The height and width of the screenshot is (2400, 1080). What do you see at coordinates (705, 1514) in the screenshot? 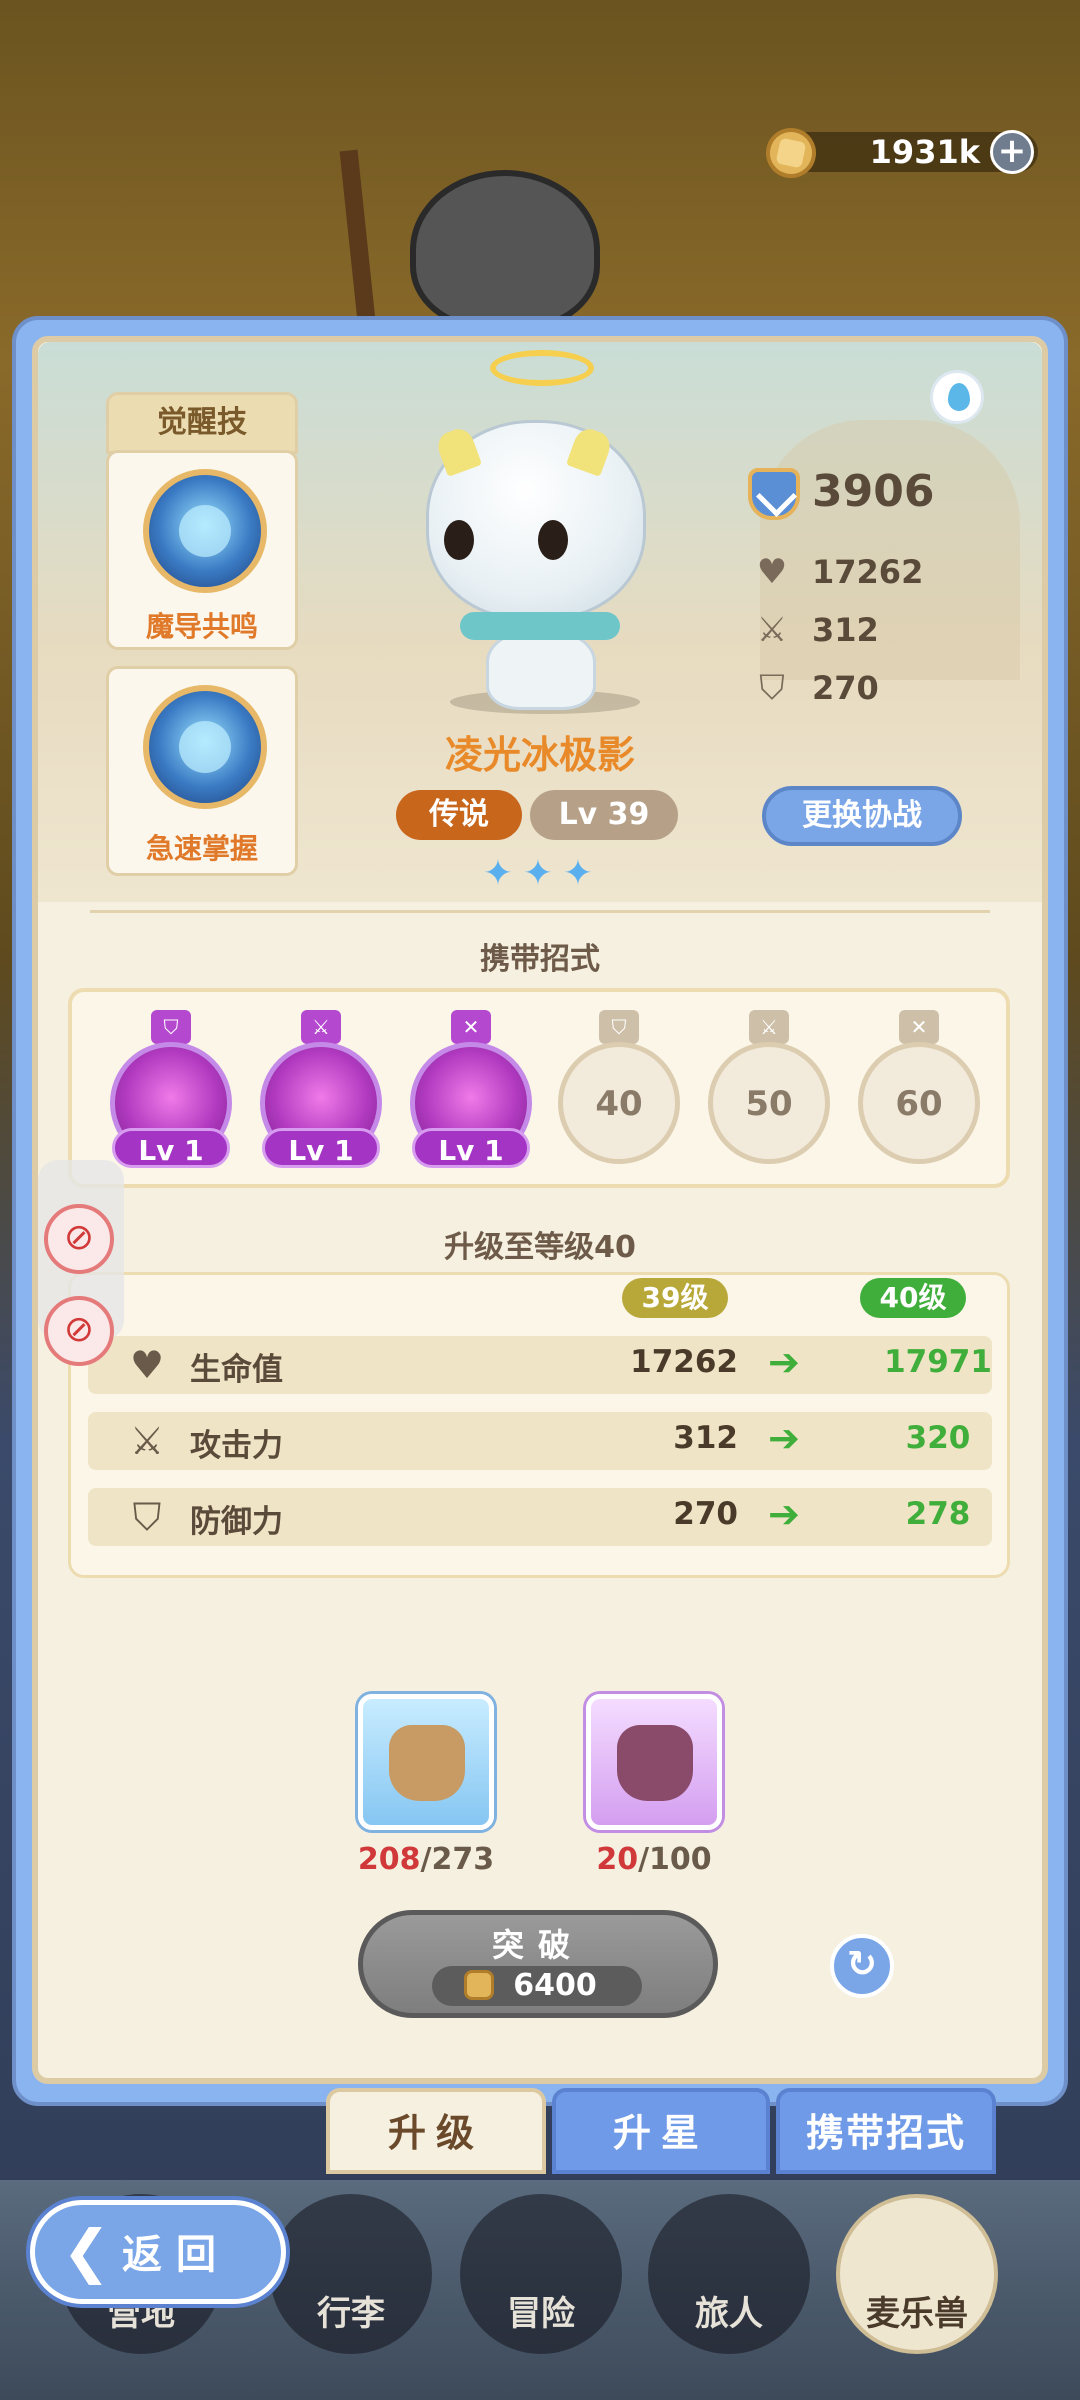
I see `compare-old-value: 270` at bounding box center [705, 1514].